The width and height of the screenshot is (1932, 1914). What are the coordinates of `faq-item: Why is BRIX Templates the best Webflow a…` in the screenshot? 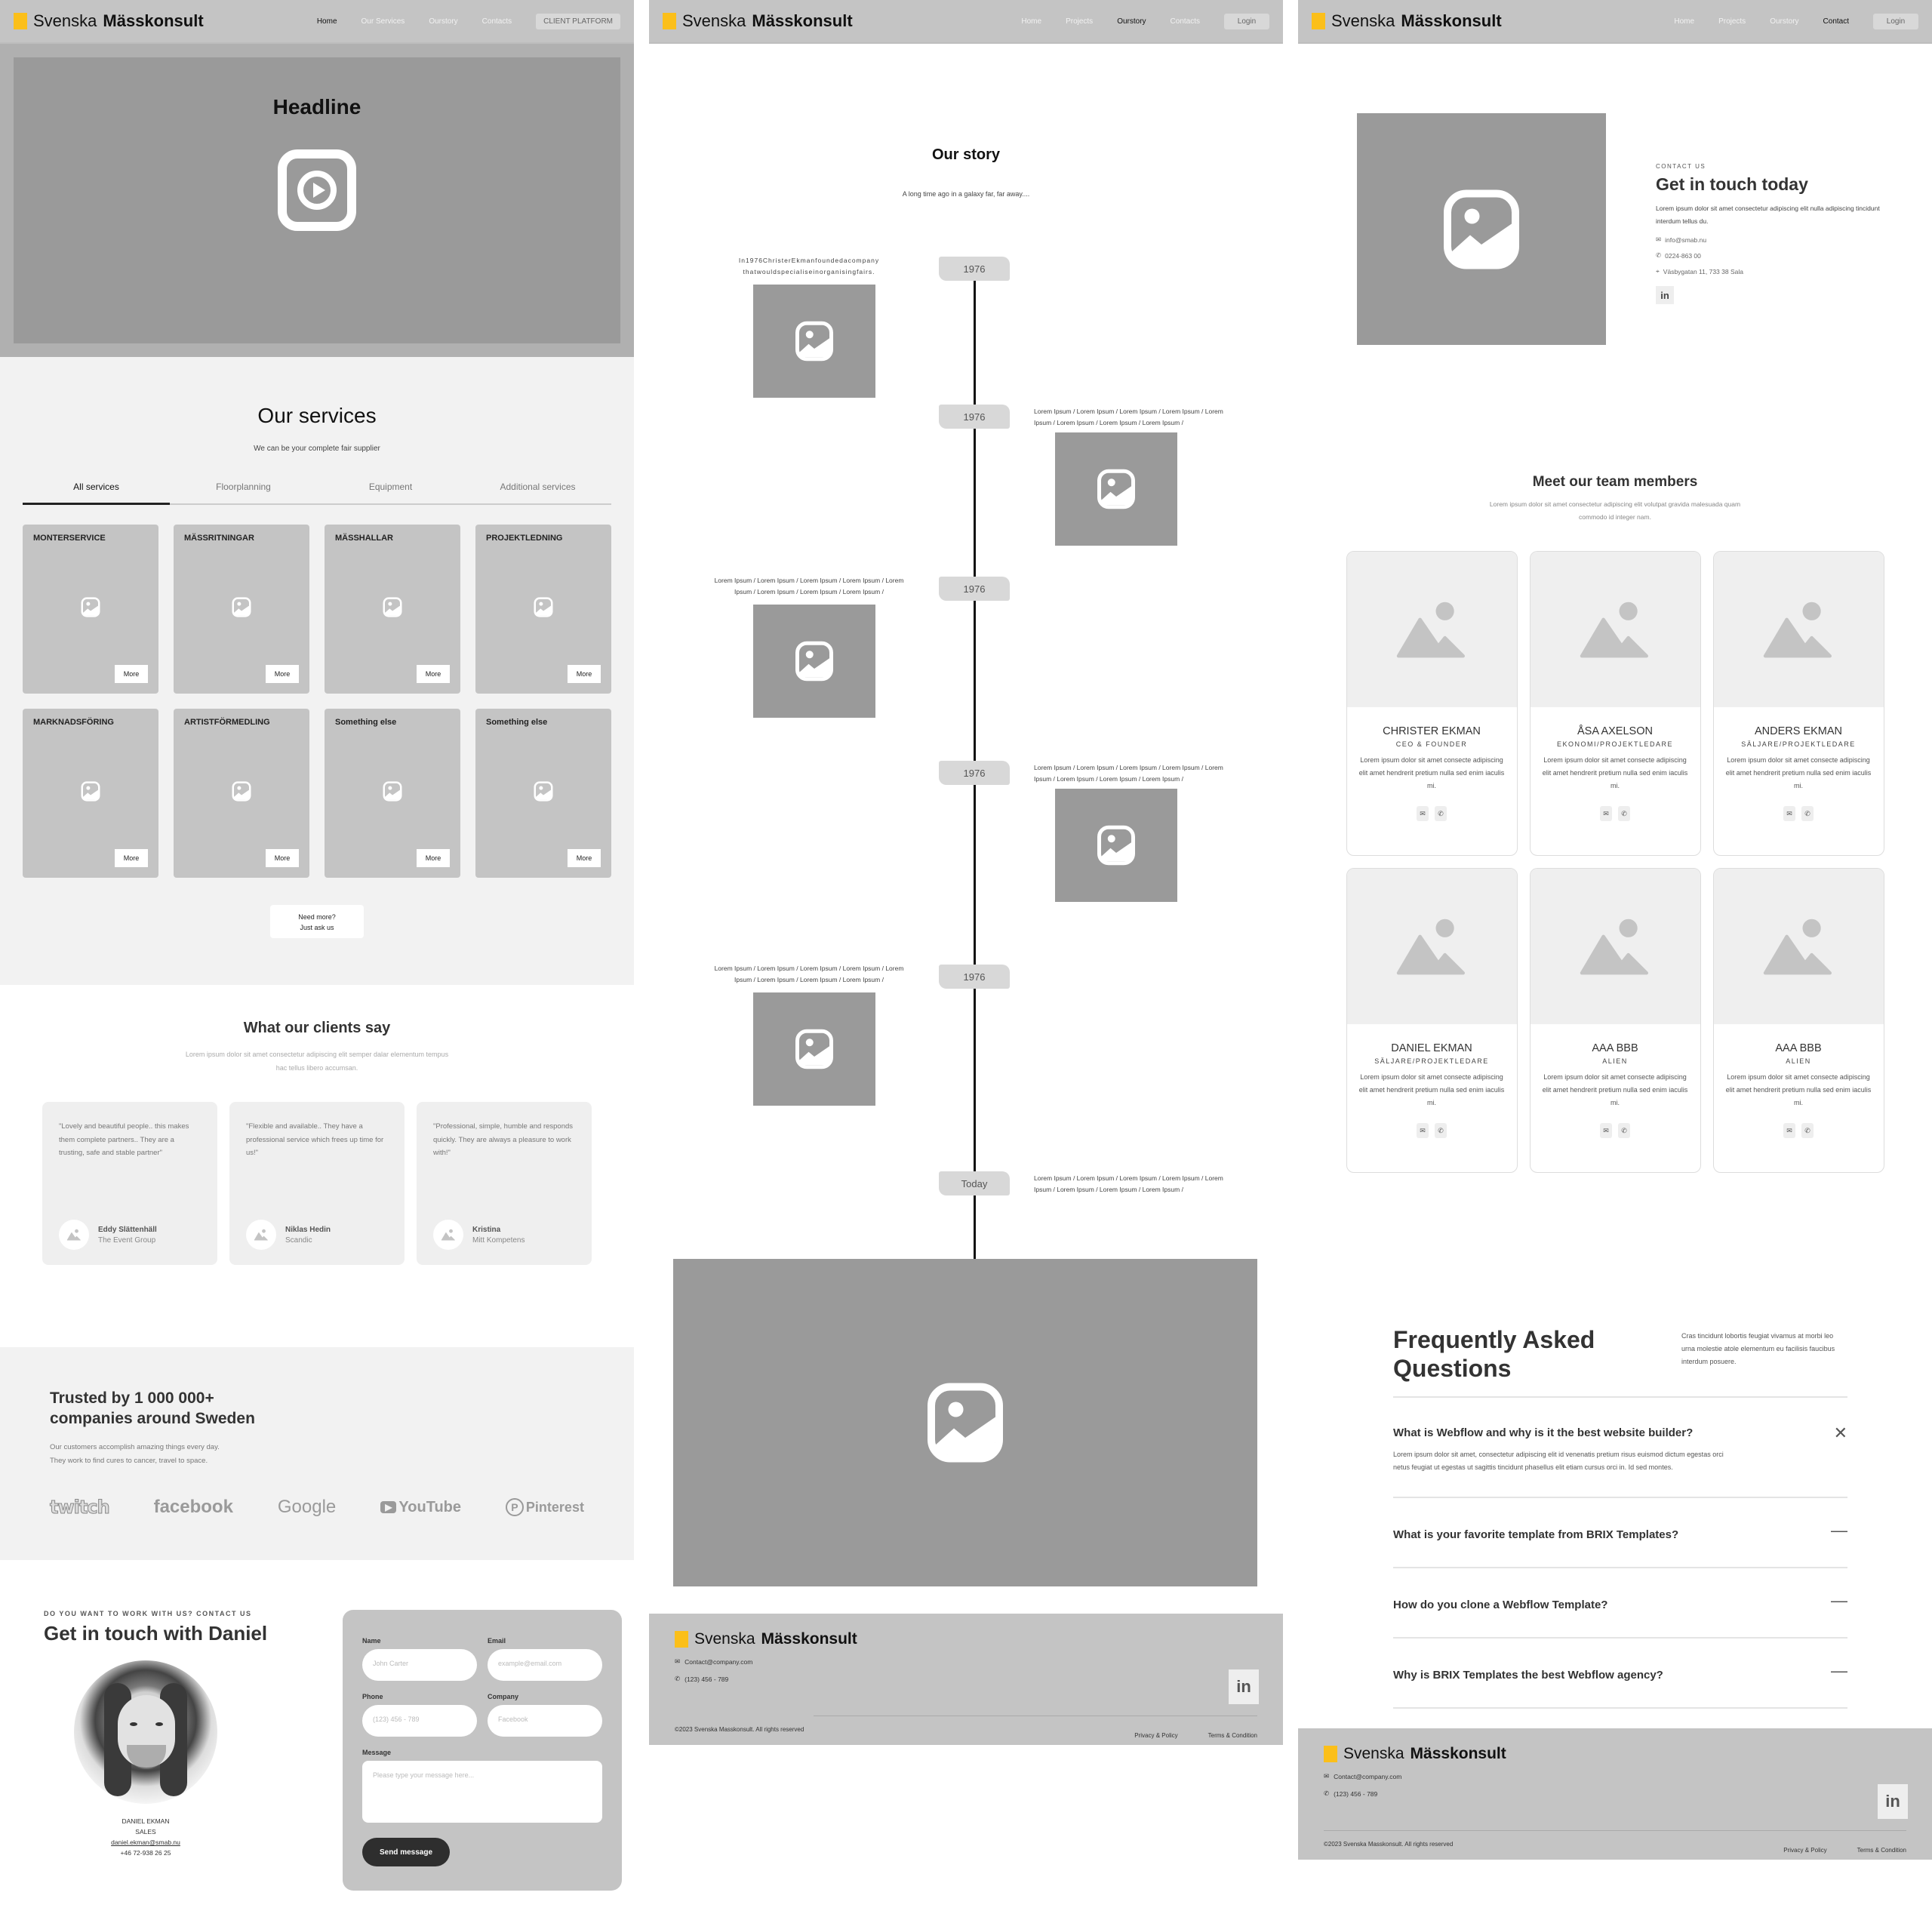 It's located at (1620, 1674).